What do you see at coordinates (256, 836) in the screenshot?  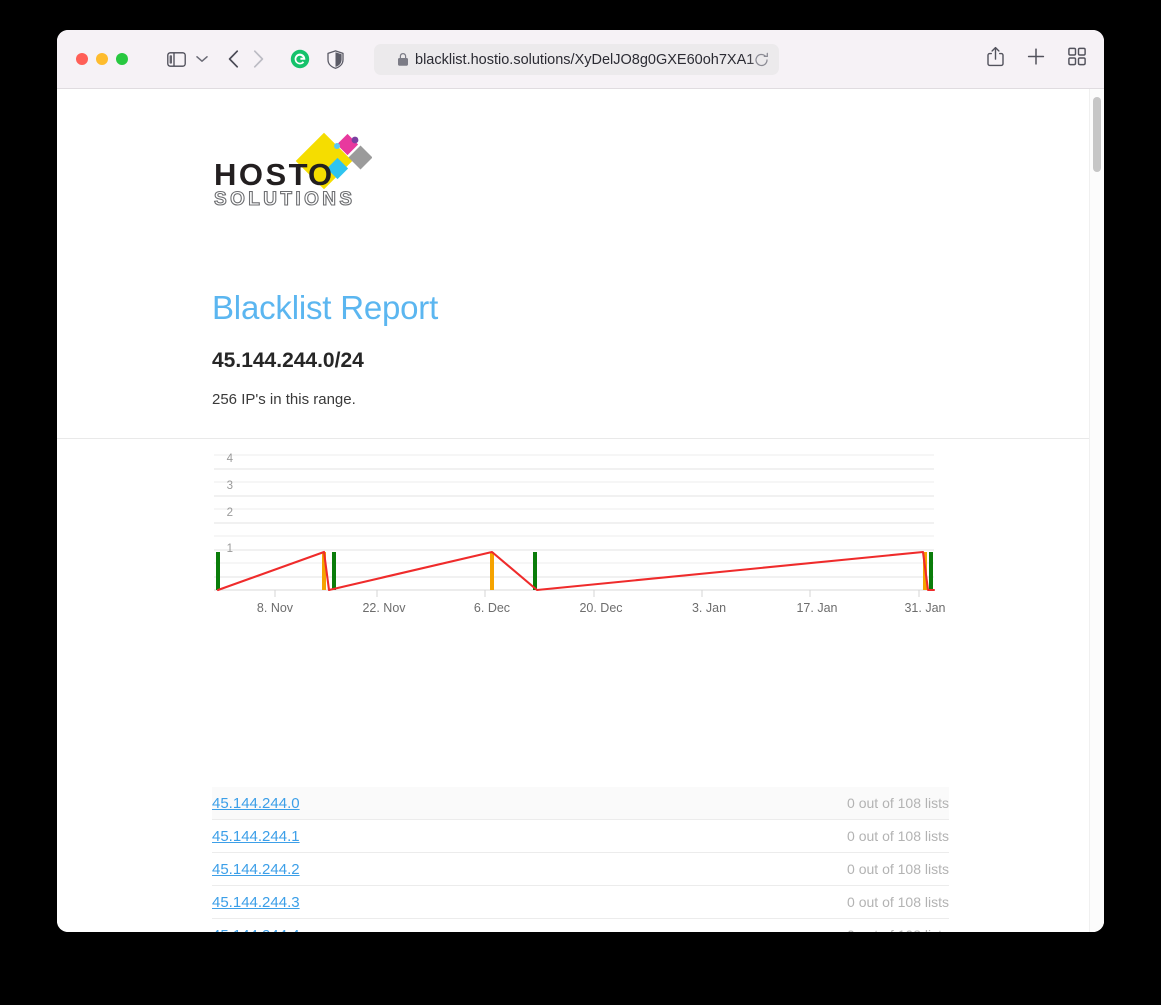 I see `ip-address-link: 45.144.244.1` at bounding box center [256, 836].